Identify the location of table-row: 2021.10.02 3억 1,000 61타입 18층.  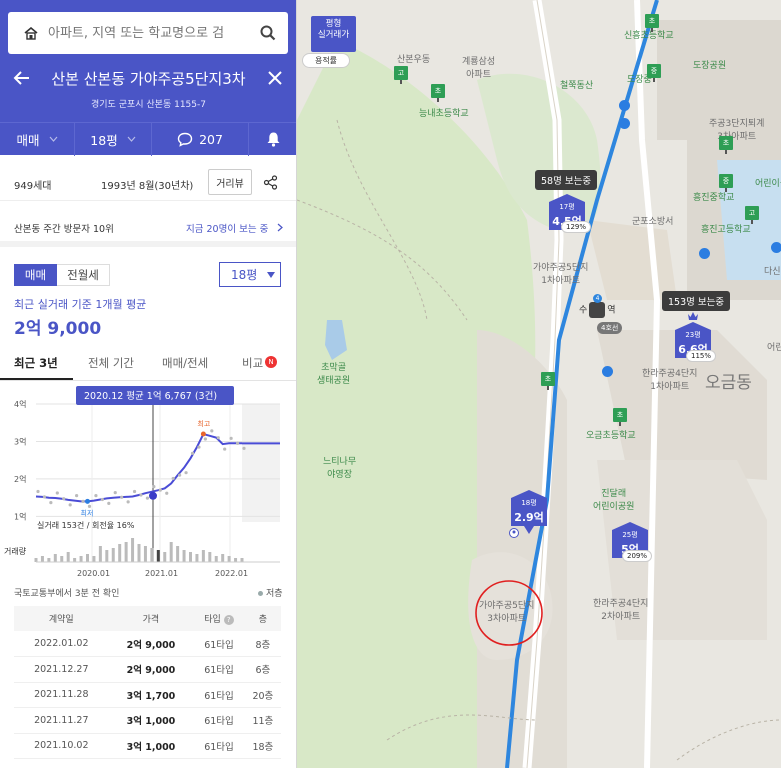
(147, 746).